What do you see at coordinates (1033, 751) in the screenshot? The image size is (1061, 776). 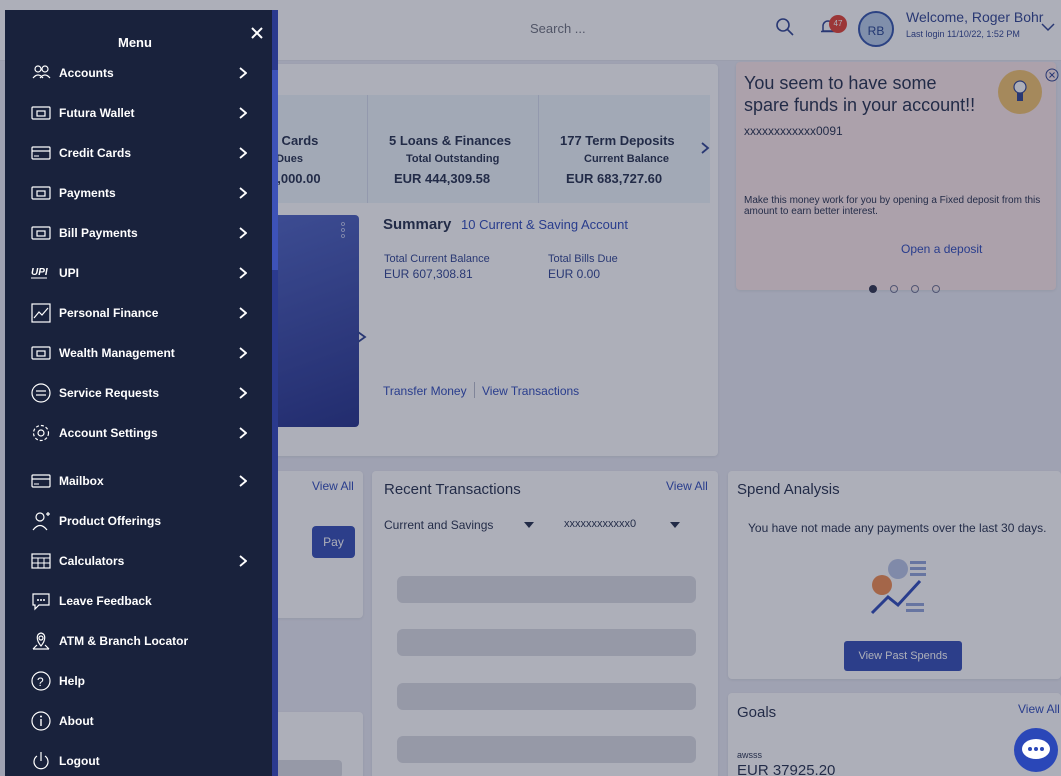 I see `chatbot-icon` at bounding box center [1033, 751].